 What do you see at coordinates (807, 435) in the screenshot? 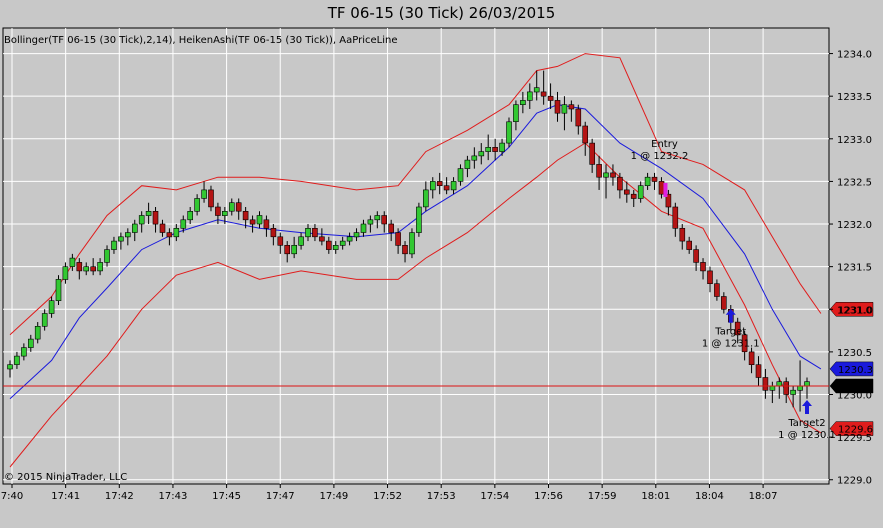
I see `target2-detail: 1 @ 1230.1` at bounding box center [807, 435].